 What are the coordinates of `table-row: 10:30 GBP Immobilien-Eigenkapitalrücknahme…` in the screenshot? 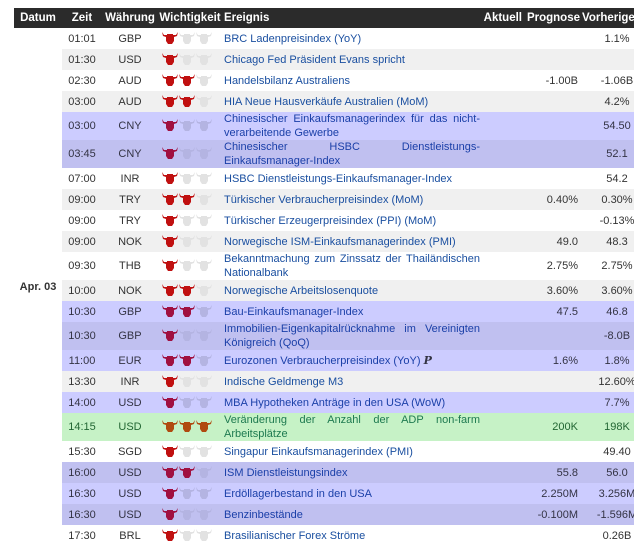 It's located at (324, 336).